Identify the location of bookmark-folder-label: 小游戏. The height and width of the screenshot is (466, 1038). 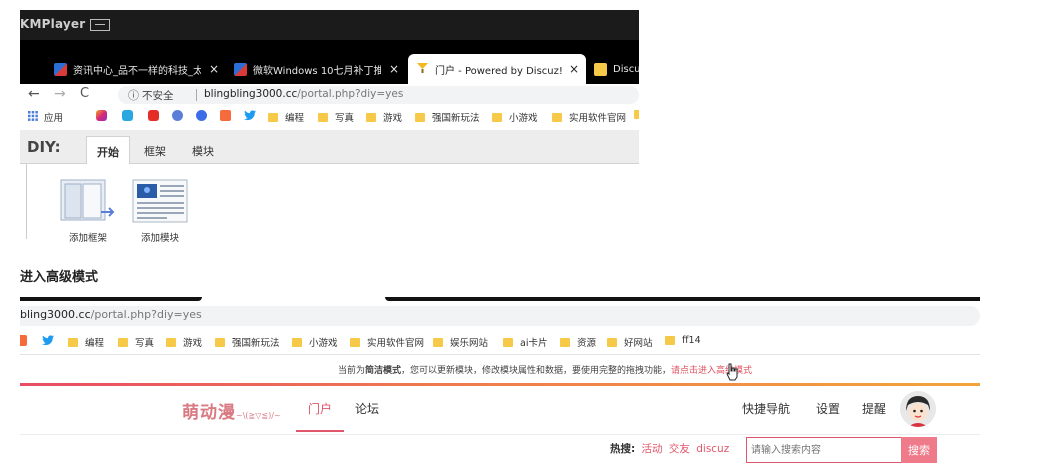
(323, 343).